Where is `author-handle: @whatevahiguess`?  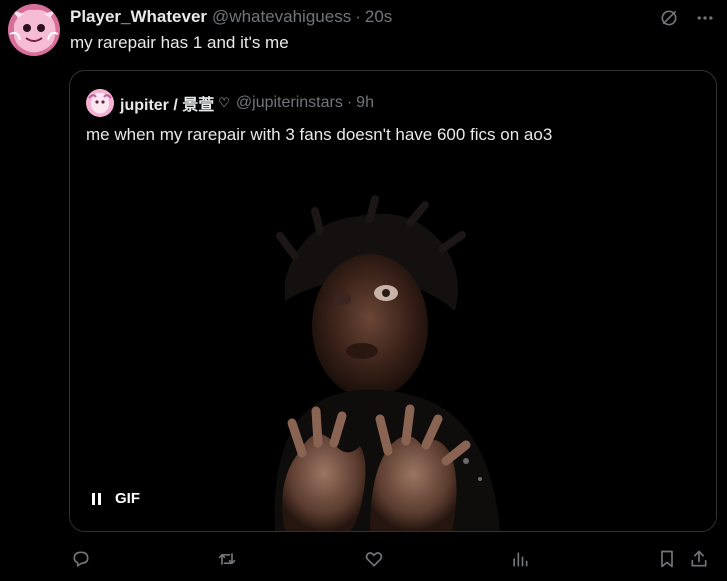 author-handle: @whatevahiguess is located at coordinates (281, 17).